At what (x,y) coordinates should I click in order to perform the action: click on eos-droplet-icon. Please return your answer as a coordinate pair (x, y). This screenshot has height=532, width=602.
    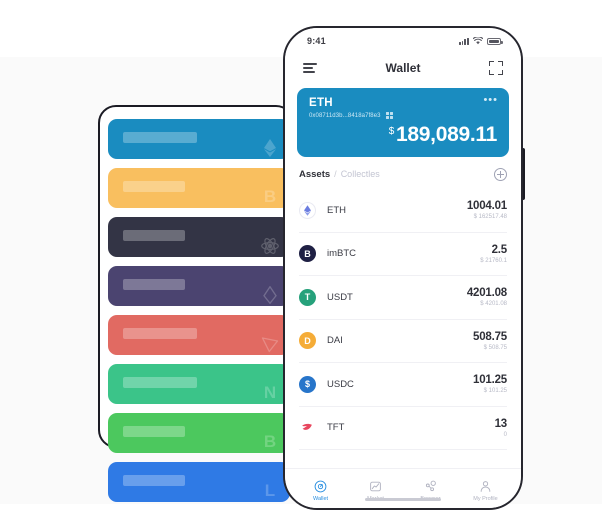
    Looking at the image, I should click on (270, 292).